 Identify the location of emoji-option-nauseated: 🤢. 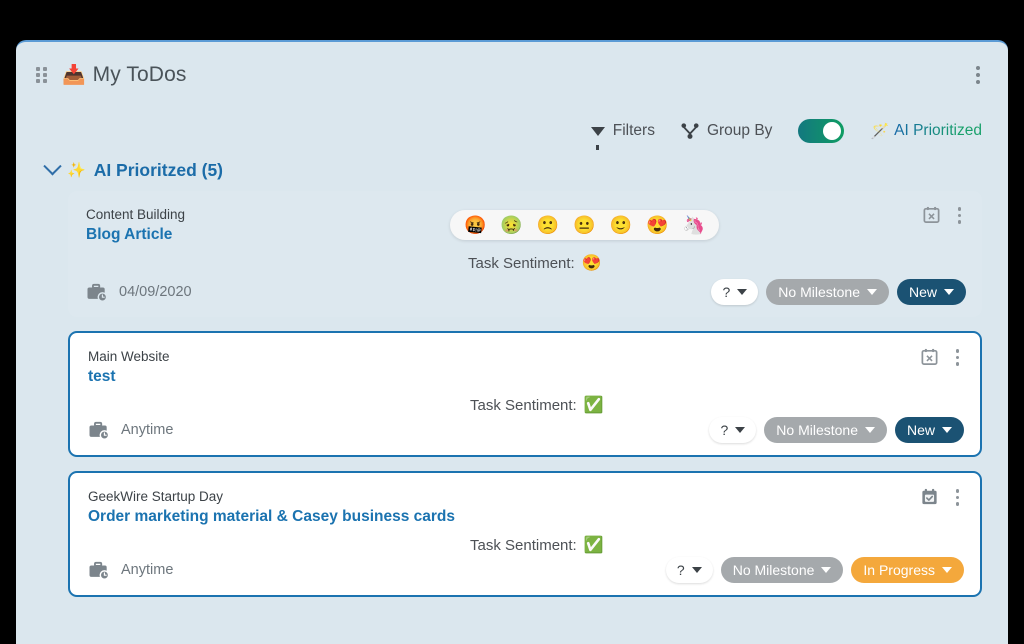
(511, 225).